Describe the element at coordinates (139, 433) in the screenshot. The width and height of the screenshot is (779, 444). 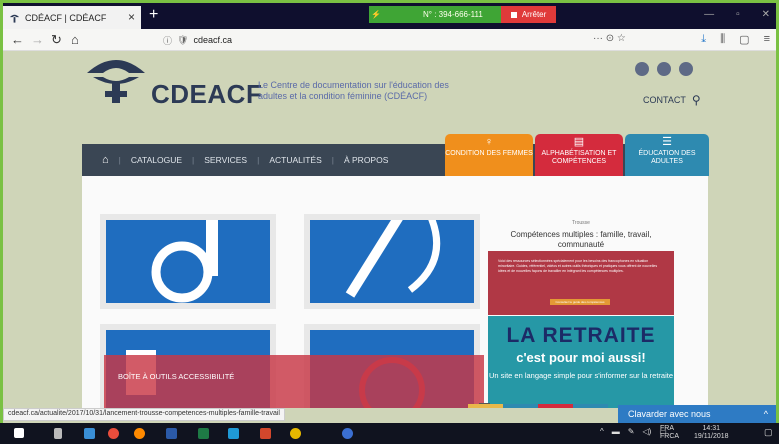
I see `firefox-icon` at that location.